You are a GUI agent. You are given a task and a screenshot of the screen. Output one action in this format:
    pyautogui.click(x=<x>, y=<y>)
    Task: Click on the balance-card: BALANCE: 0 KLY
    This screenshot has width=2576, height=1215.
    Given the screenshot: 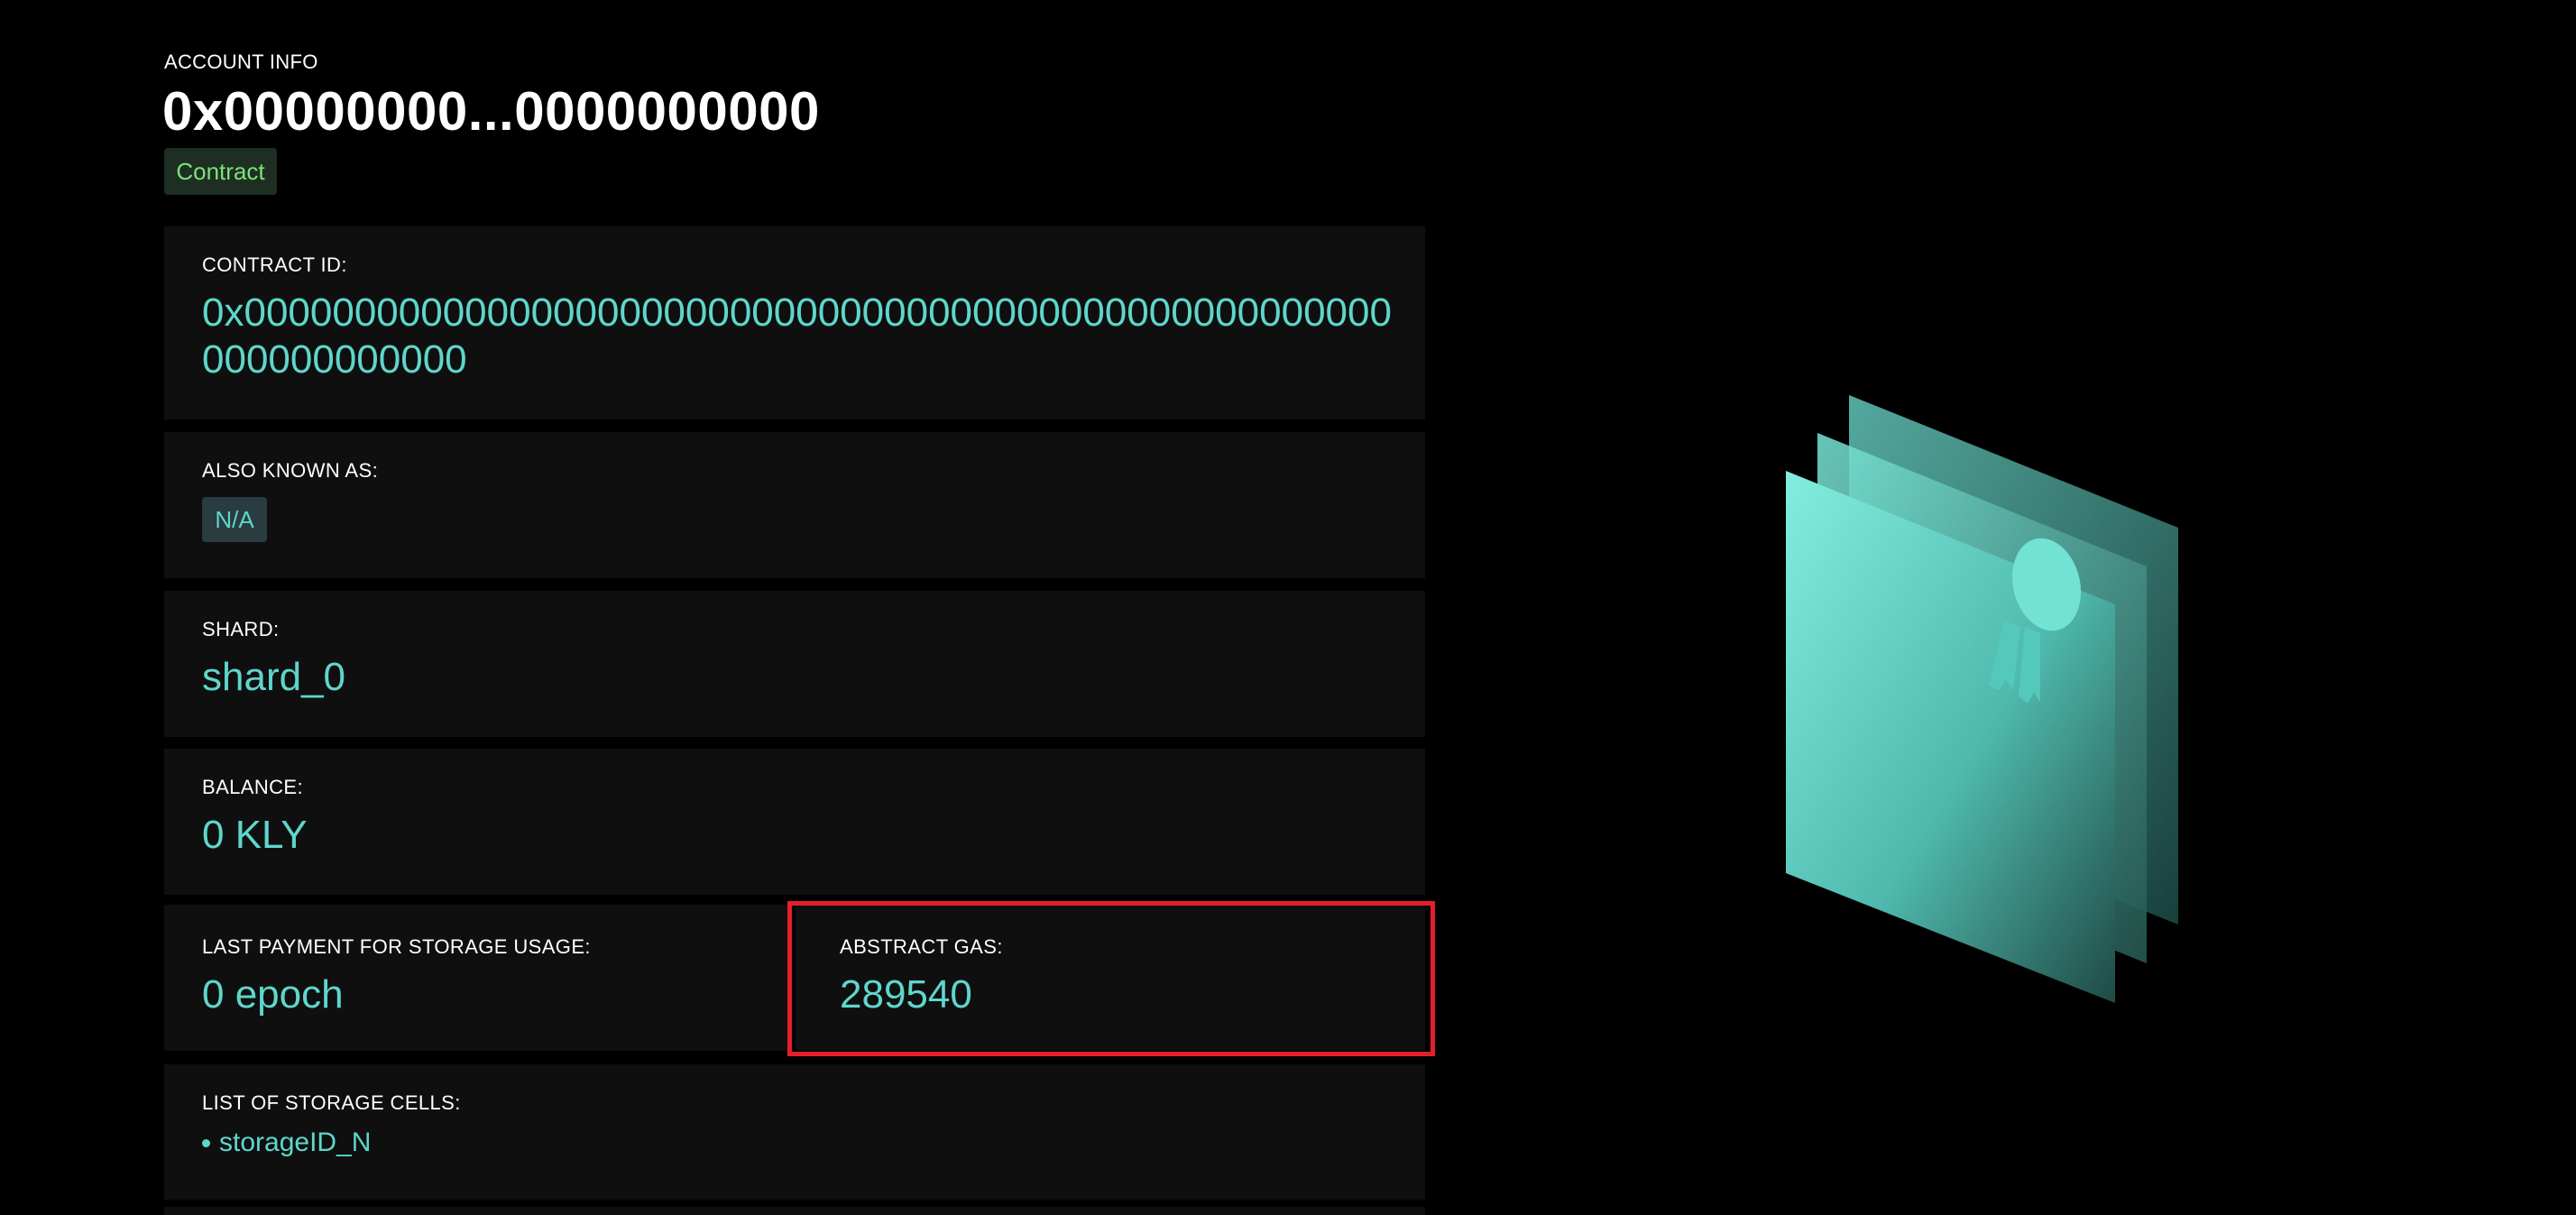 What is the action you would take?
    pyautogui.click(x=795, y=822)
    